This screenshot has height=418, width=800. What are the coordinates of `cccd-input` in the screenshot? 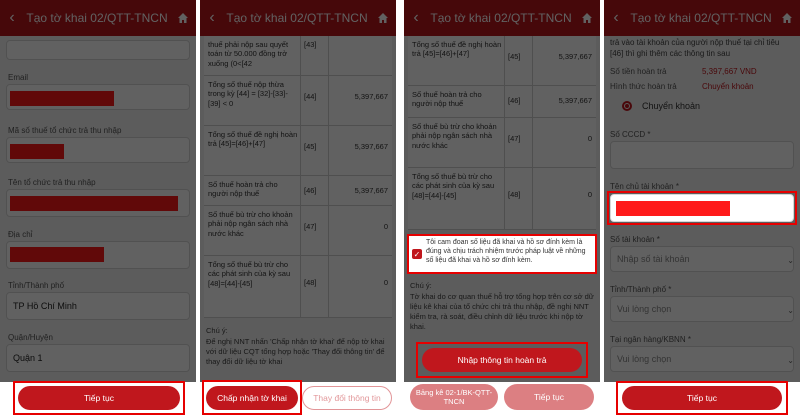 It's located at (702, 155).